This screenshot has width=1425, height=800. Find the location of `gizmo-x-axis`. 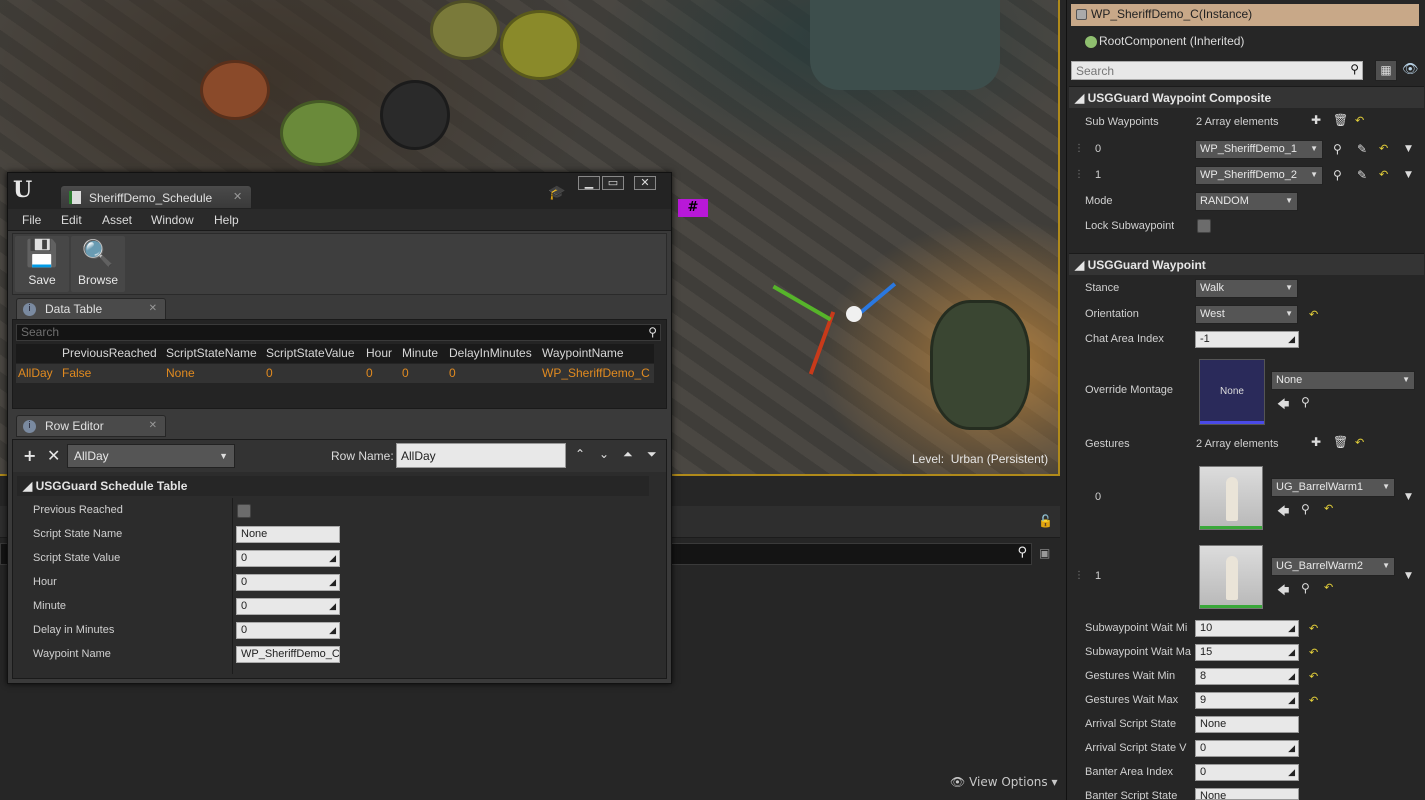

gizmo-x-axis is located at coordinates (822, 343).